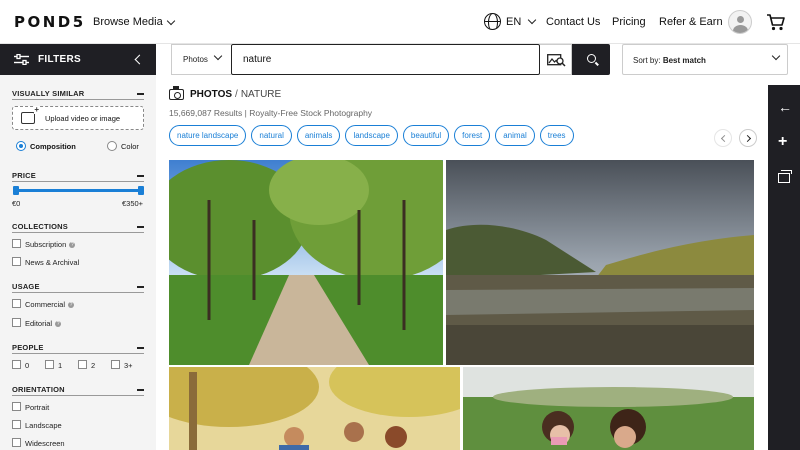 The image size is (800, 450). I want to click on refer-earn-link: Refer & Earn, so click(691, 22).